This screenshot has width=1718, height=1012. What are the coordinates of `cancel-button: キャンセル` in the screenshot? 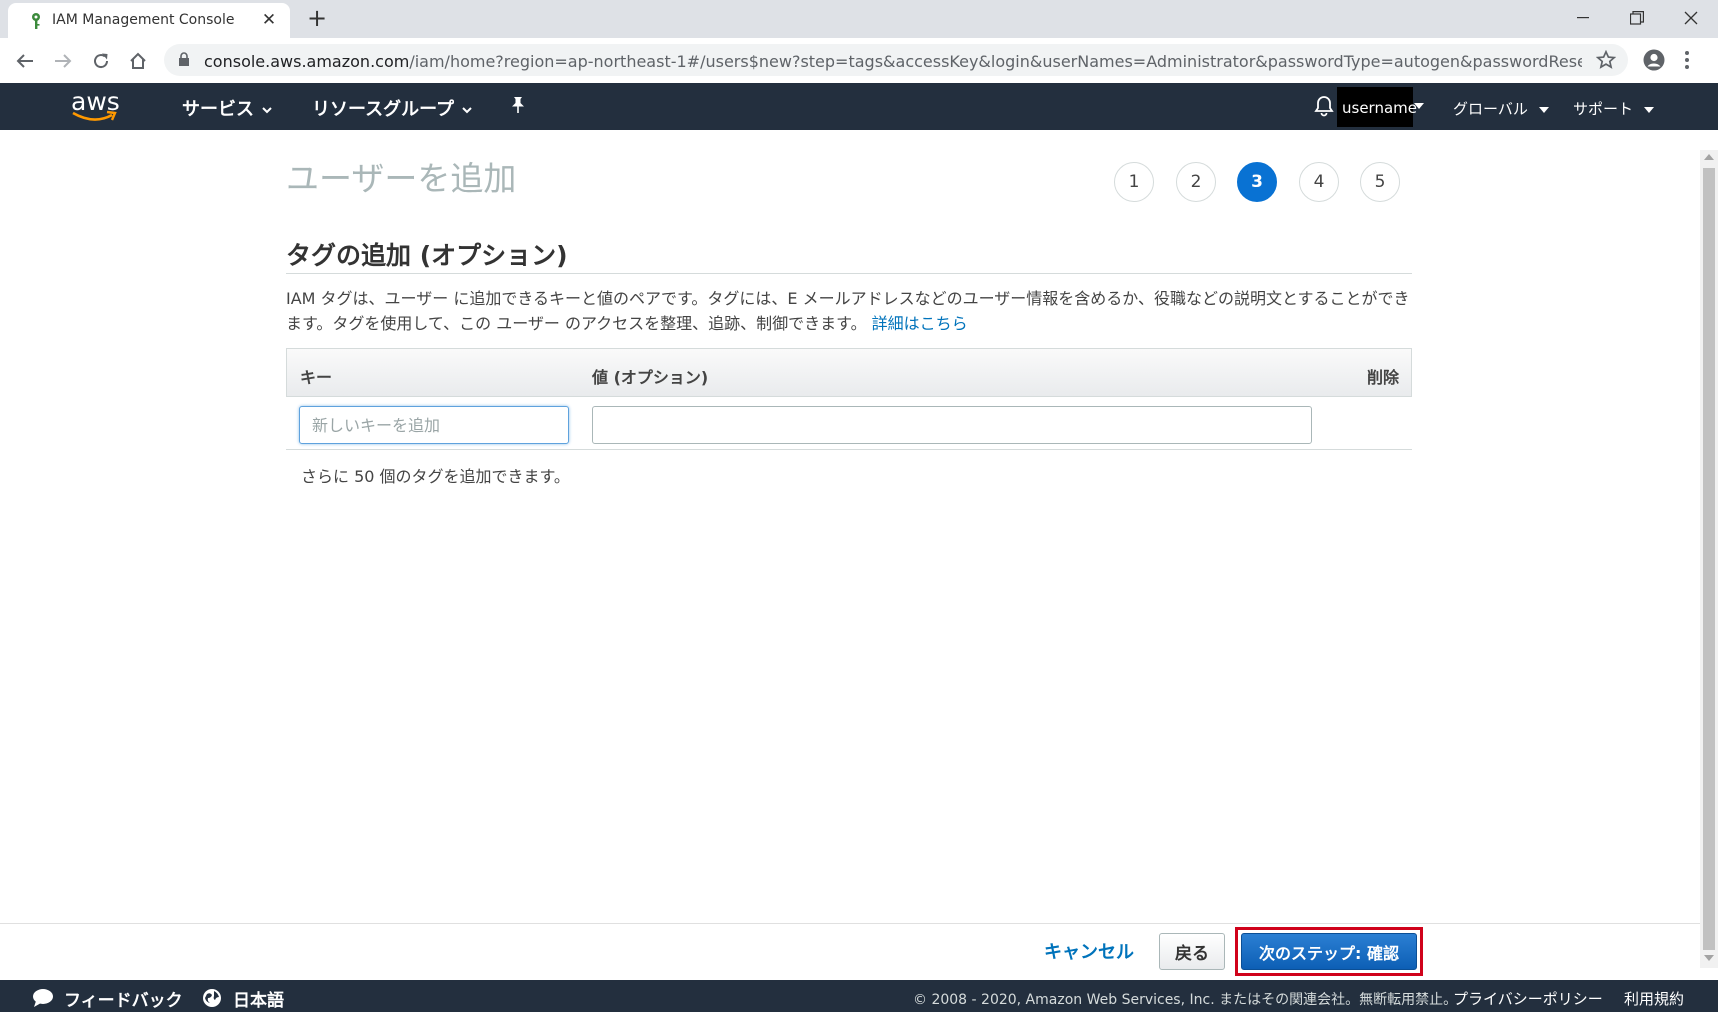 It's located at (1089, 951).